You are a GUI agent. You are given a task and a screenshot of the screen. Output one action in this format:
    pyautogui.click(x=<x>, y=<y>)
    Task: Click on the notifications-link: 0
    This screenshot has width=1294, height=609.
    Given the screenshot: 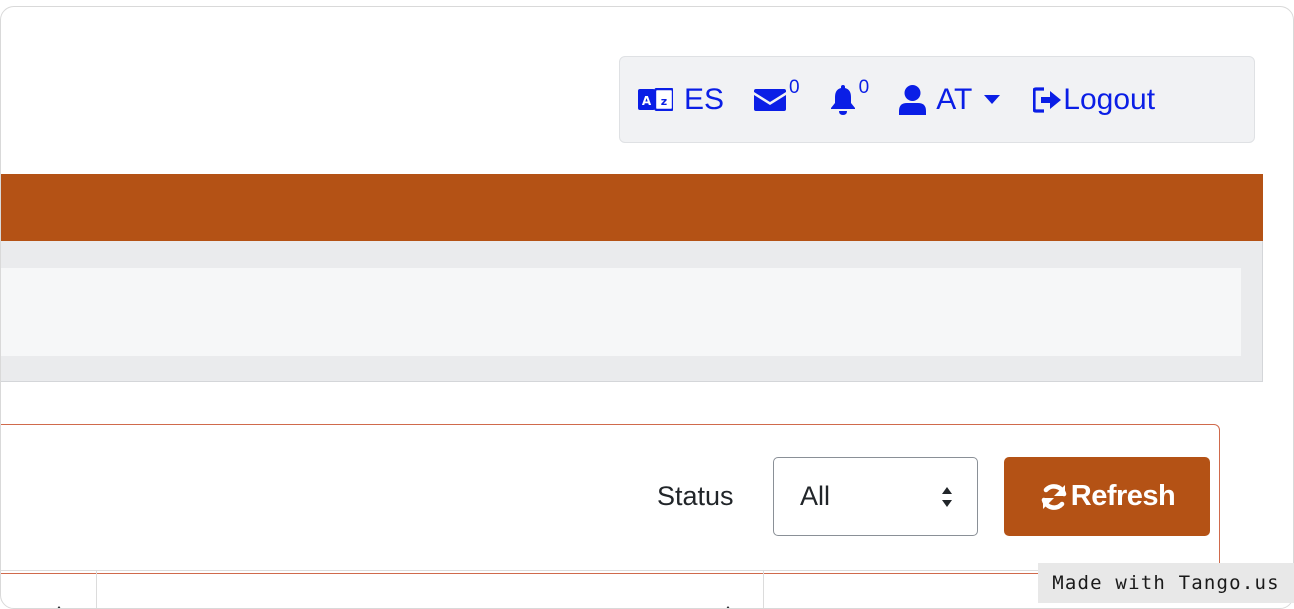 What is the action you would take?
    pyautogui.click(x=849, y=96)
    